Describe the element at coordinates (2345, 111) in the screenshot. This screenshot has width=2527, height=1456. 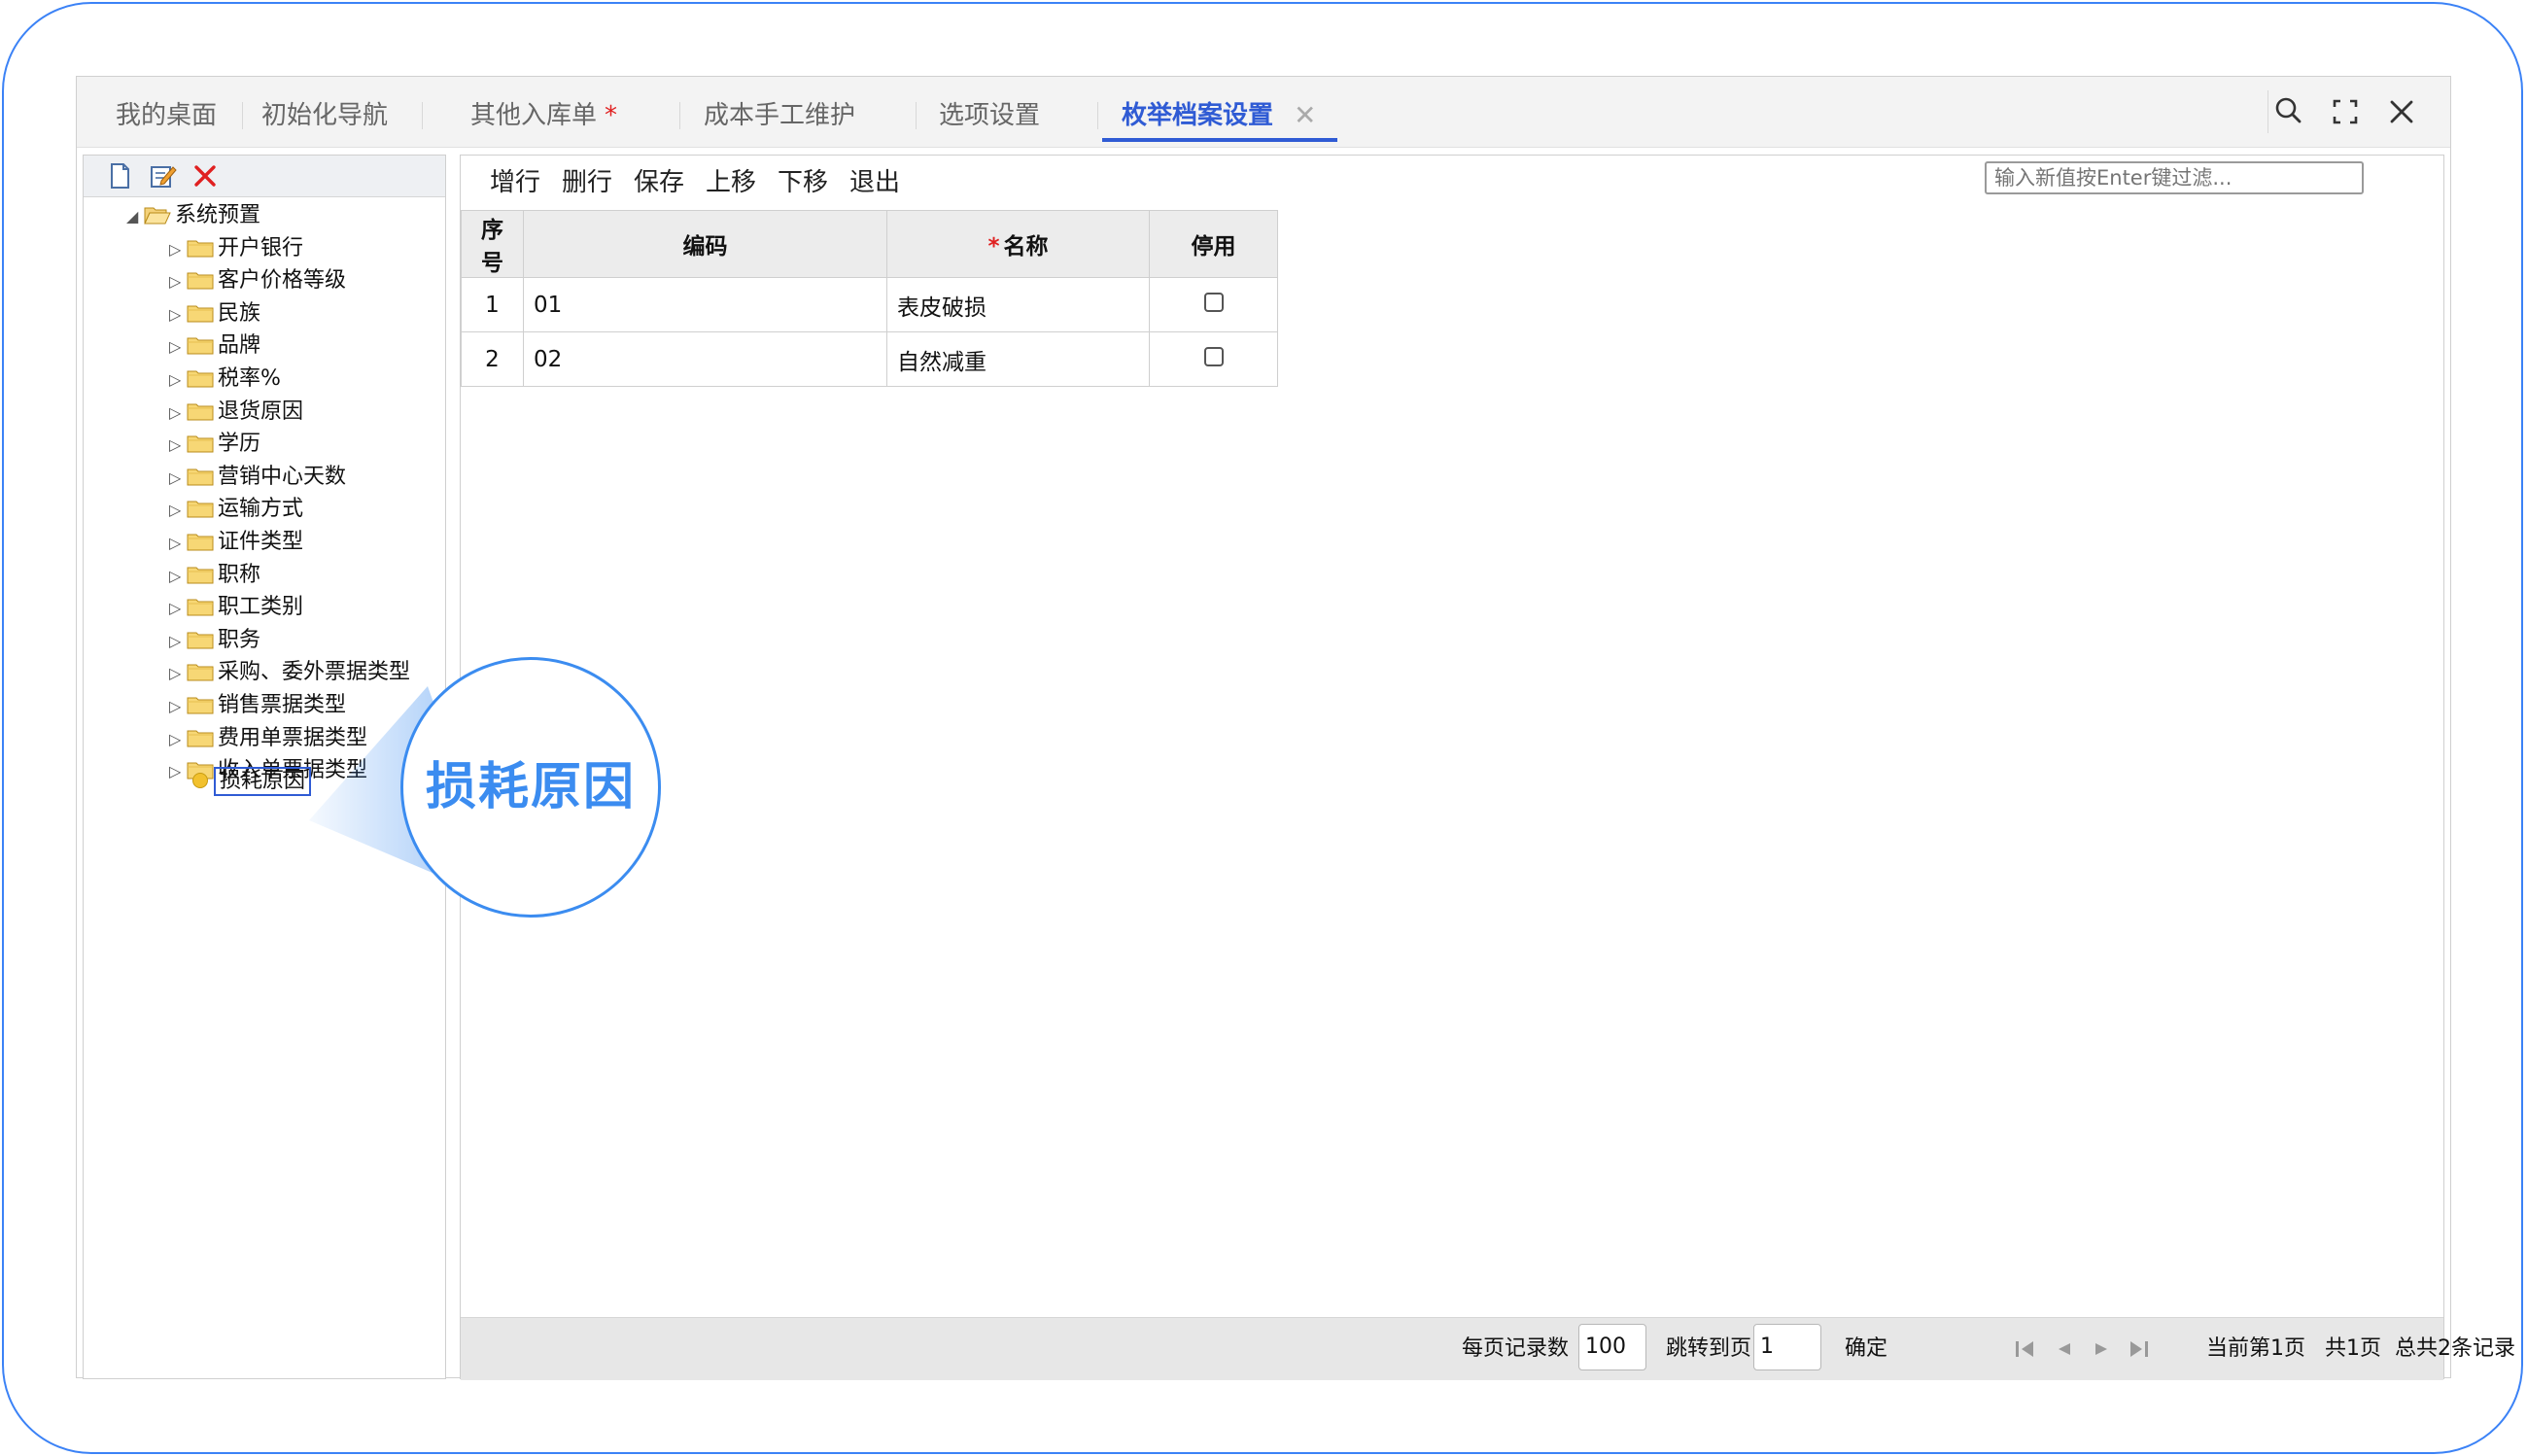
I see `fullscreen-icon` at that location.